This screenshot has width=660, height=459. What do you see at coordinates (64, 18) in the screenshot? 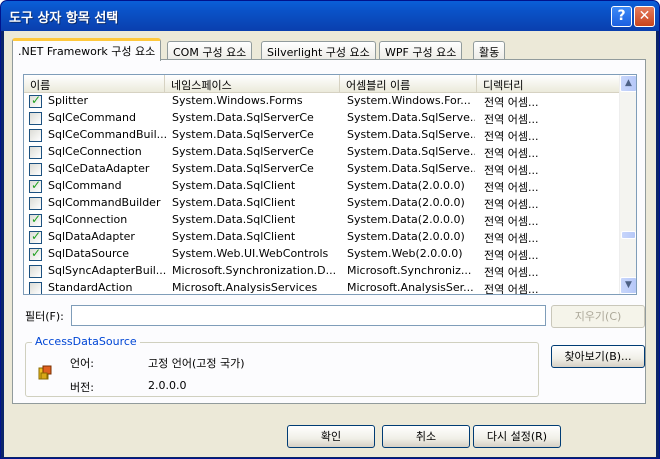
I see `window-title: 도구 상자 항목 선택` at bounding box center [64, 18].